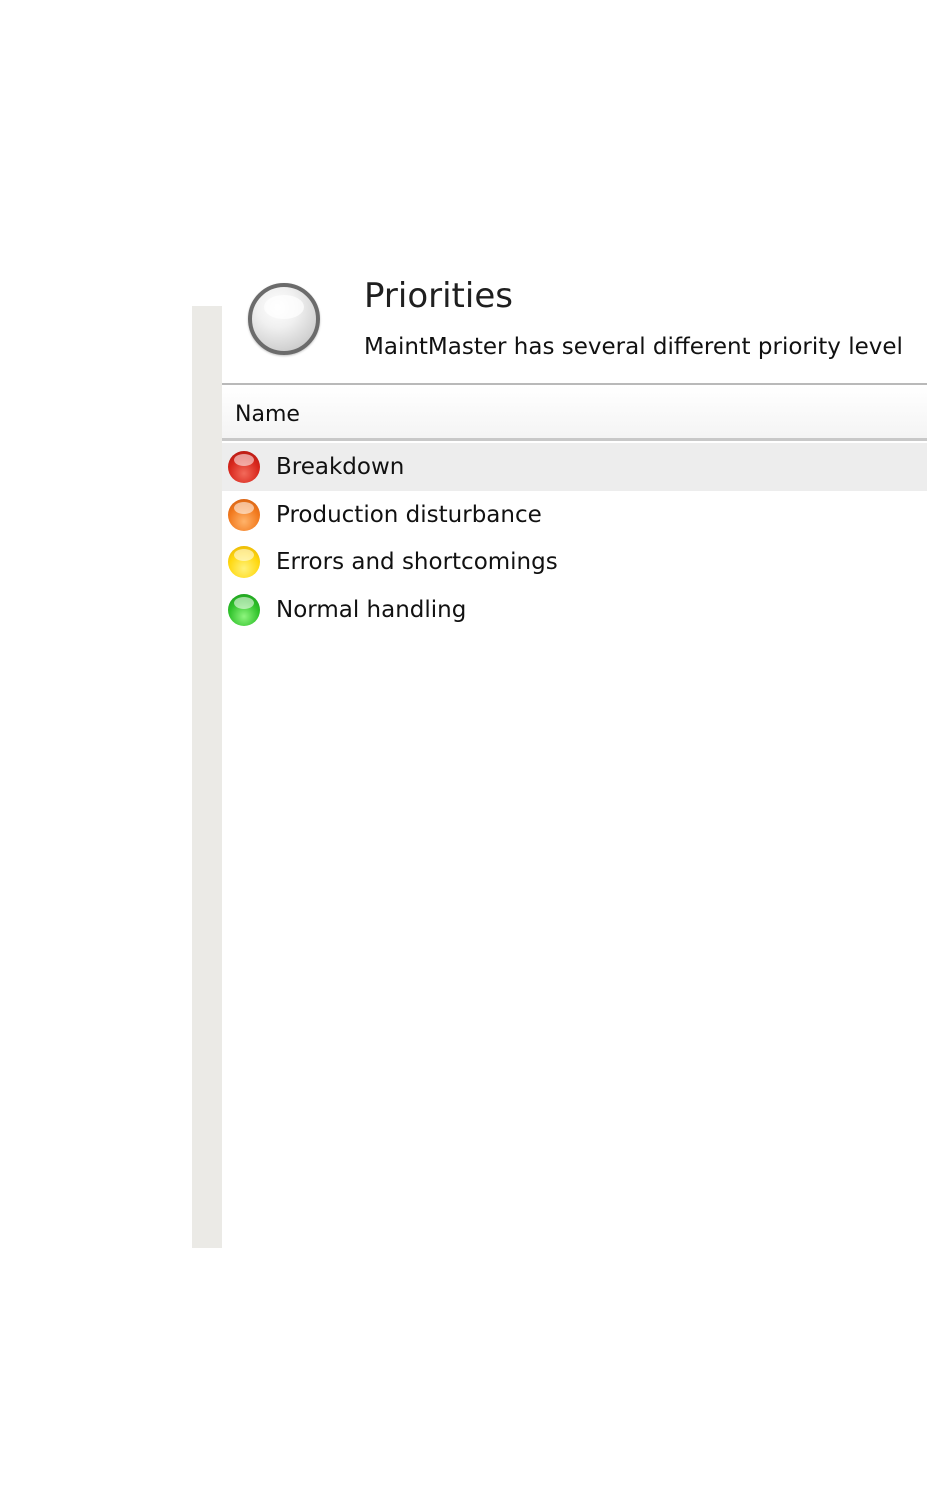 This screenshot has height=1497, width=927. Describe the element at coordinates (417, 562) in the screenshot. I see `list-item-label: Errors and shortcomings` at that location.